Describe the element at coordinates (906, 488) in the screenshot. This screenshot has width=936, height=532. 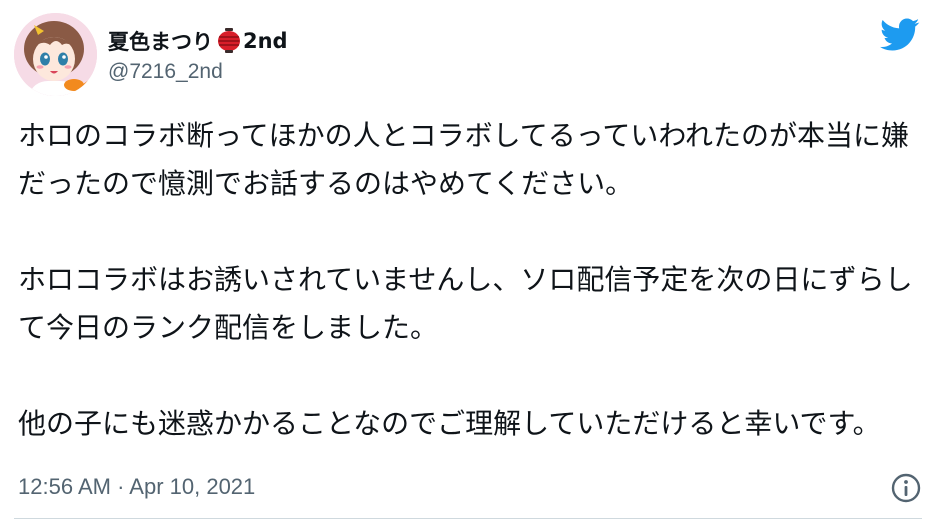
I see `info-icon` at that location.